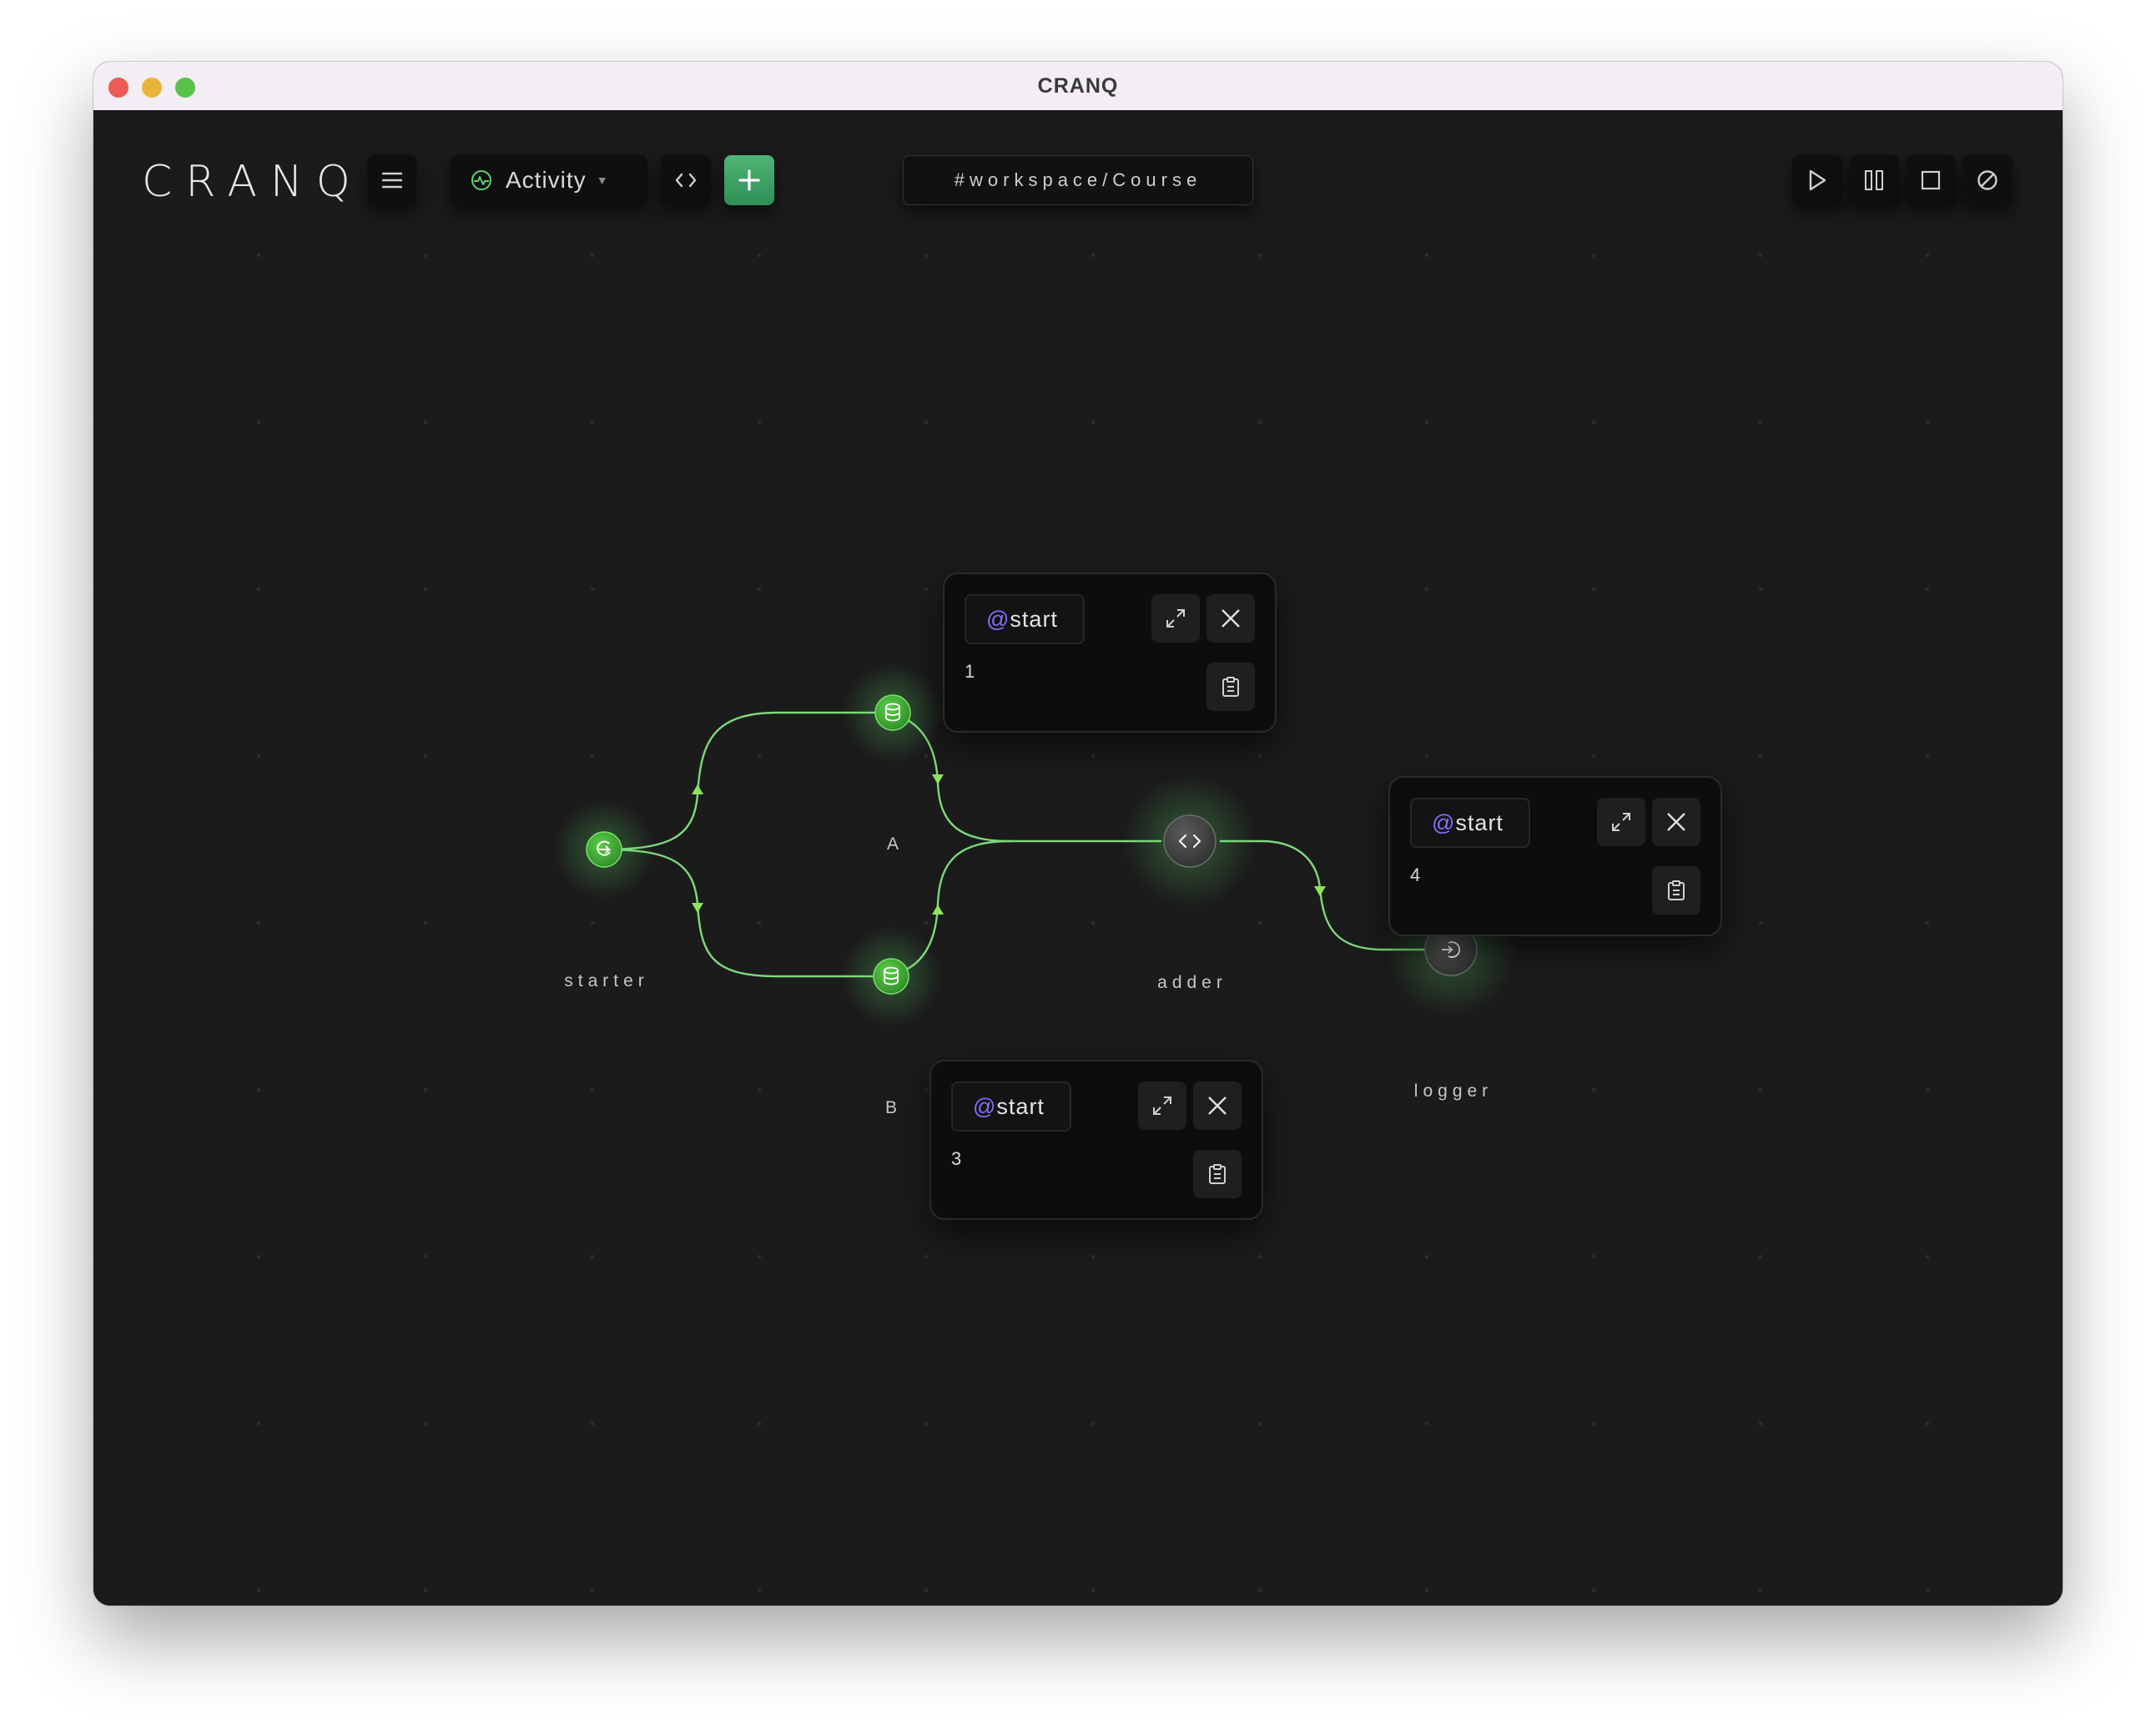 The height and width of the screenshot is (1729, 2156). What do you see at coordinates (895, 844) in the screenshot?
I see `node-label-a: A` at bounding box center [895, 844].